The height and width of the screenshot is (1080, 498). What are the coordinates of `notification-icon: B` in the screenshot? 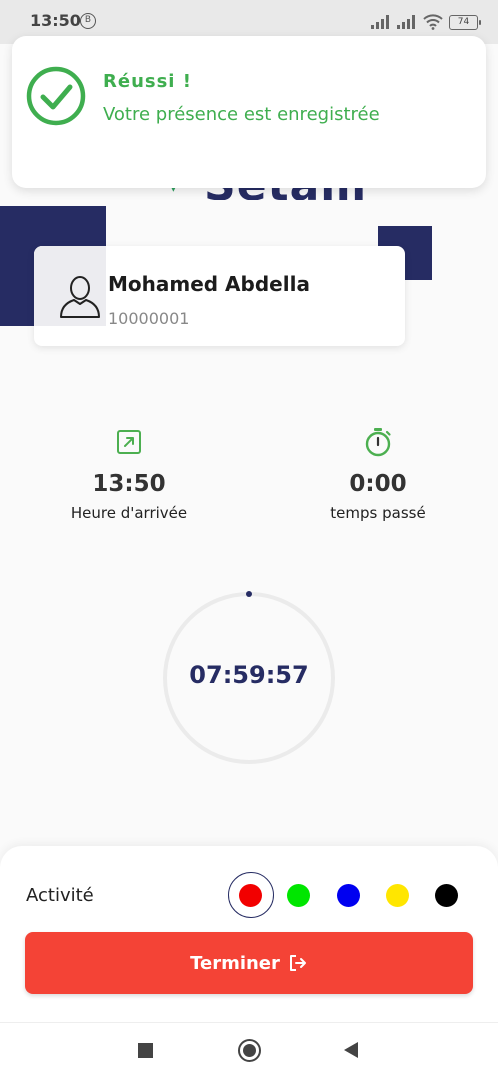 It's located at (88, 21).